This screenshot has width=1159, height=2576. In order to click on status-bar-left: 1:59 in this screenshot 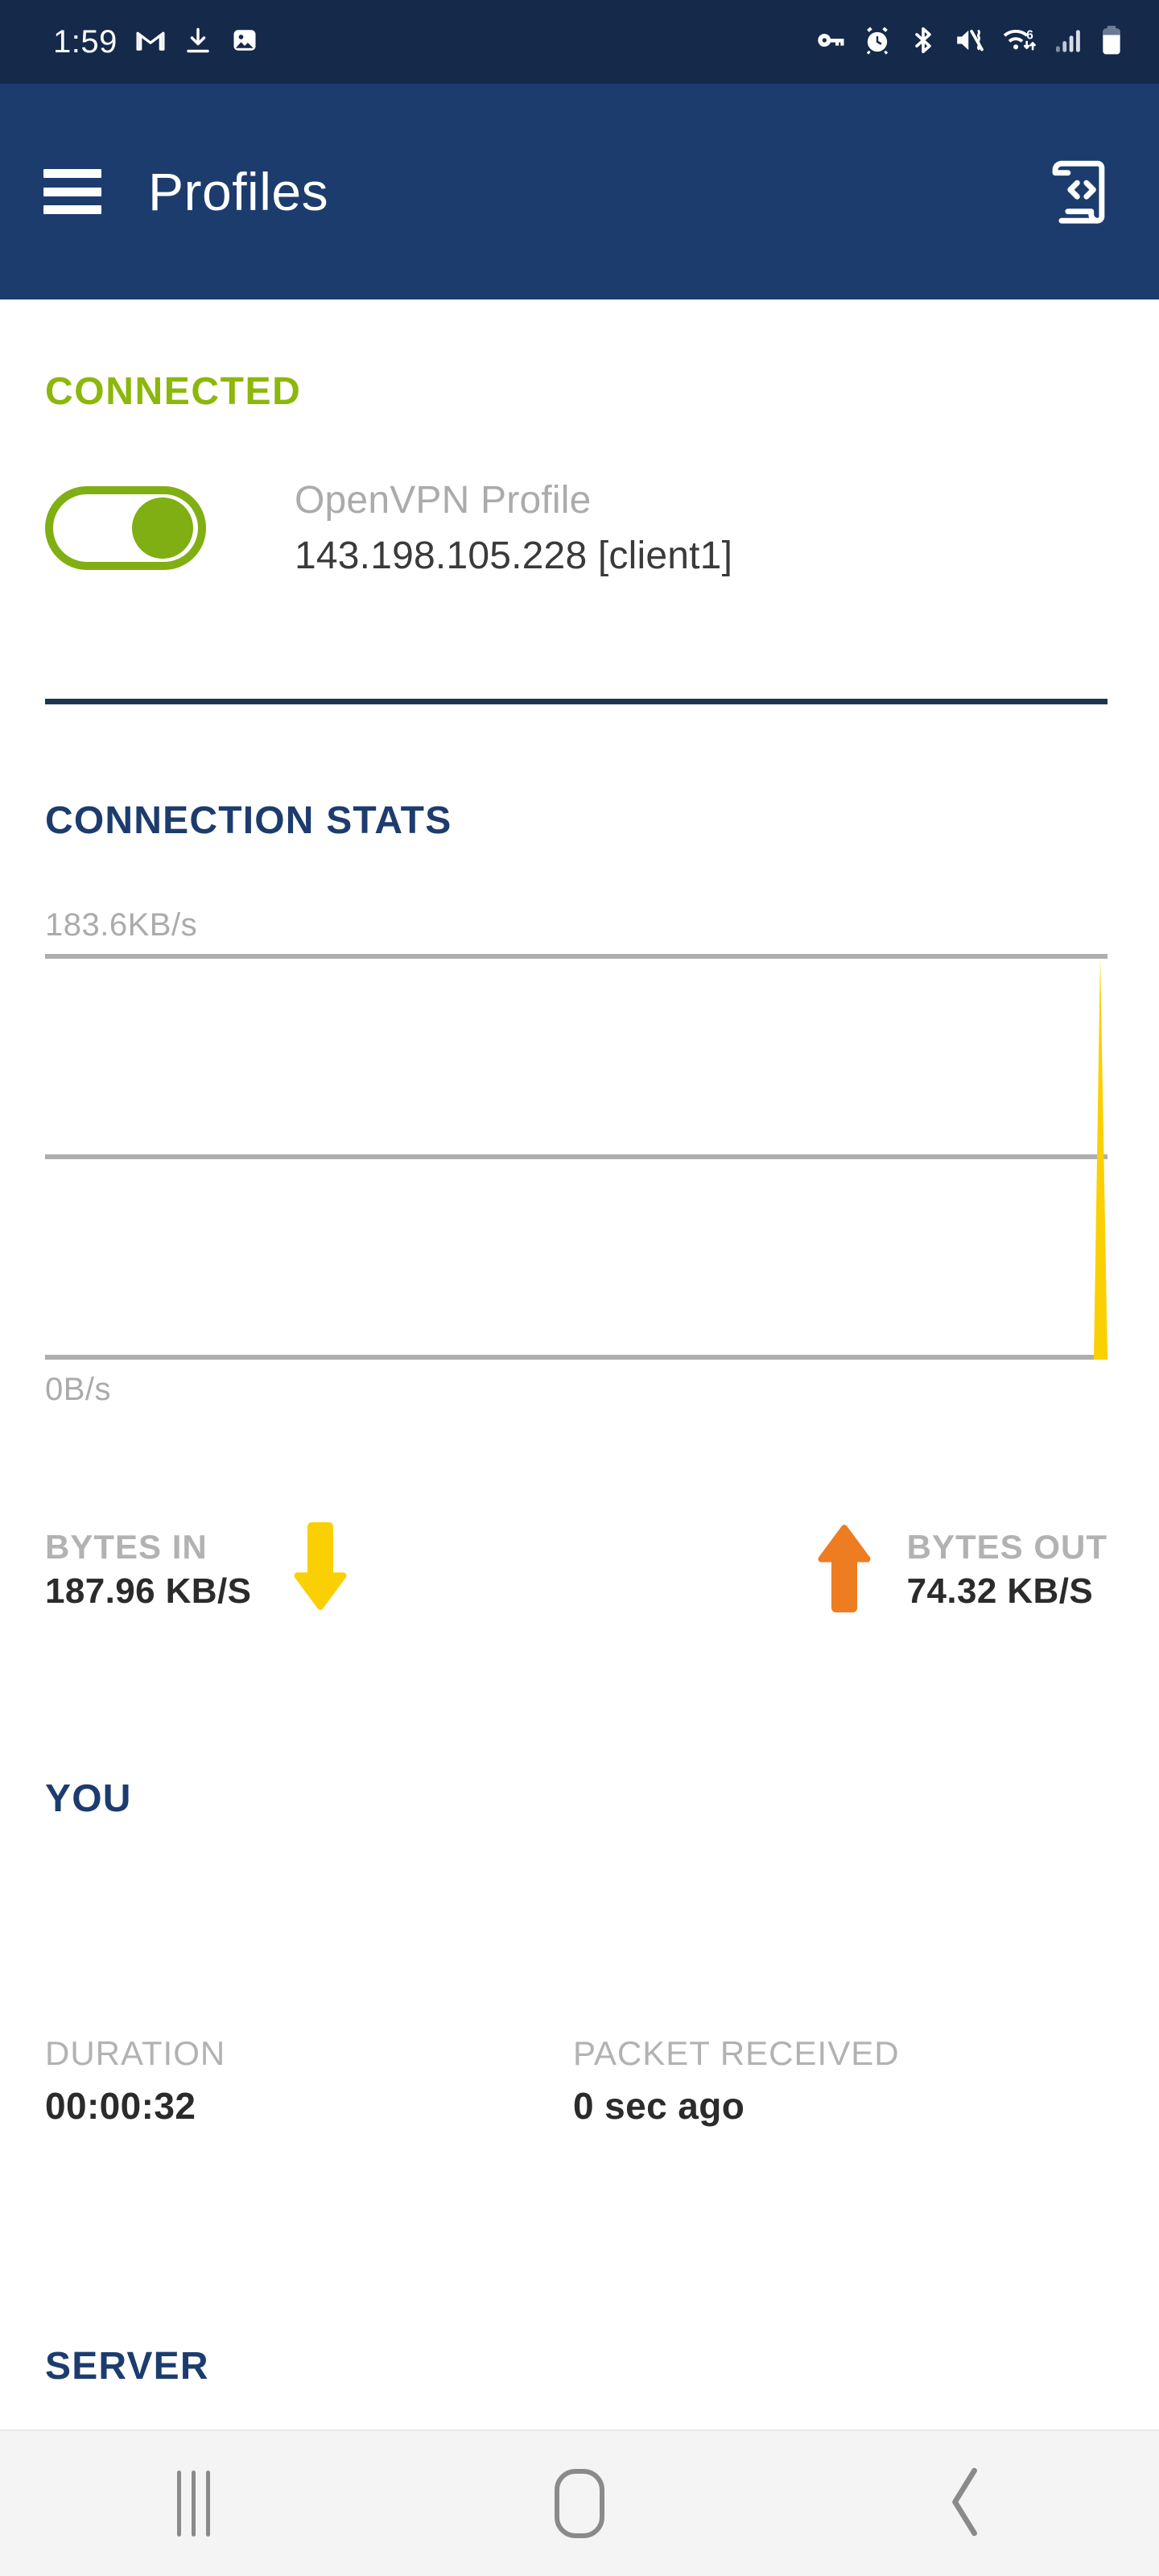, I will do `click(156, 42)`.